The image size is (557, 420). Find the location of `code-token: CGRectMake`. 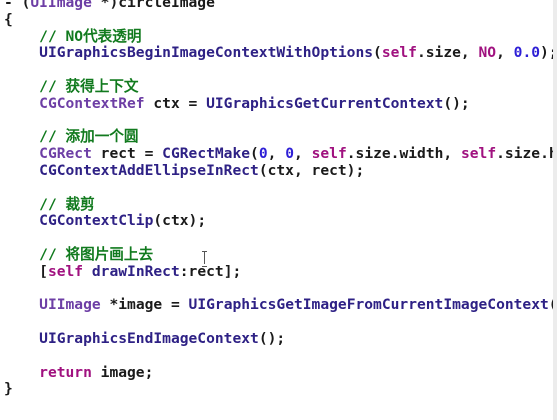

code-token: CGRectMake is located at coordinates (206, 154).